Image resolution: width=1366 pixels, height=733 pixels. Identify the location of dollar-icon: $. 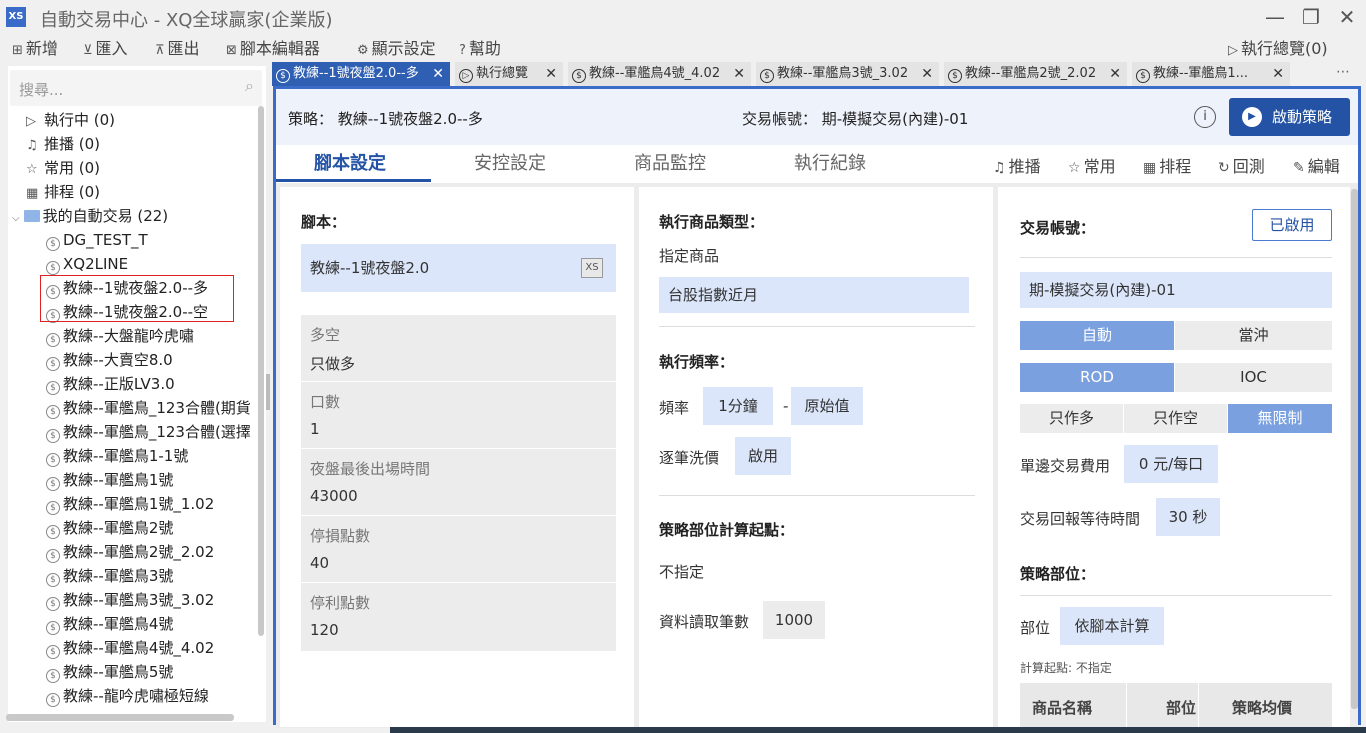
(53, 580).